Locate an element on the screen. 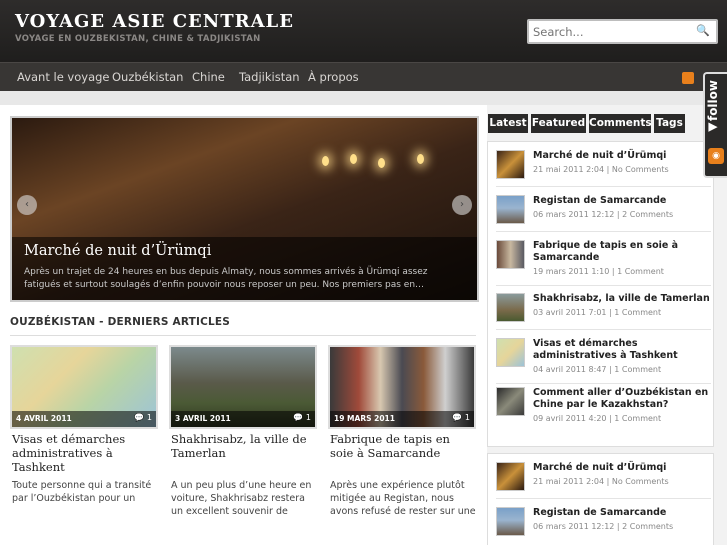 This screenshot has height=545, width=727. search-box: 🔍 is located at coordinates (622, 31).